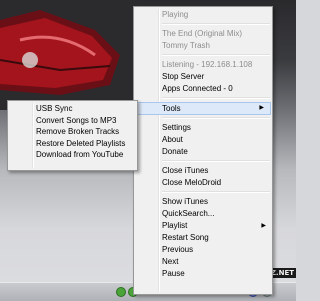 This screenshot has width=320, height=301. What do you see at coordinates (175, 151) in the screenshot?
I see `menu-item-label: Donate` at bounding box center [175, 151].